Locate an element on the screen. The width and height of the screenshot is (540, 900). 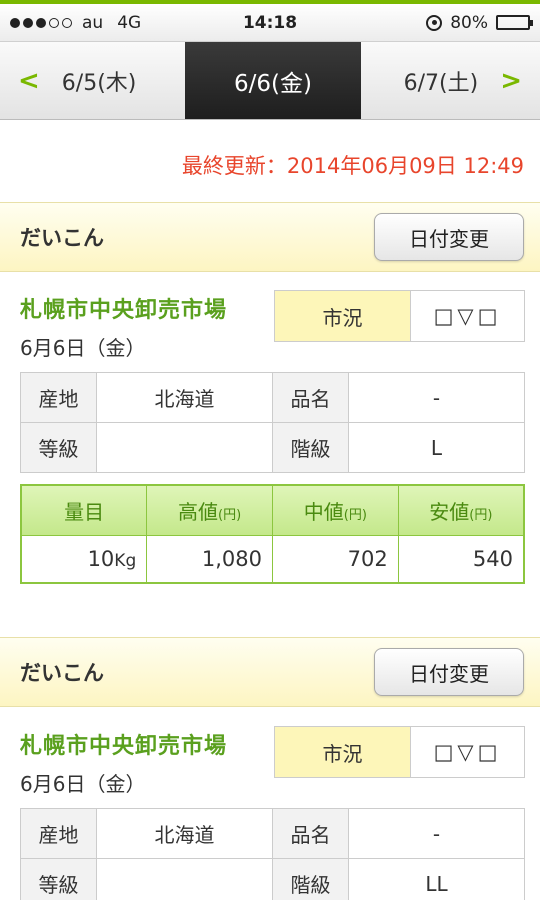
price-table: 量目 高値(円) 中値(円) 安値(円) 10Kg 1,080 702 540 is located at coordinates (272, 534).